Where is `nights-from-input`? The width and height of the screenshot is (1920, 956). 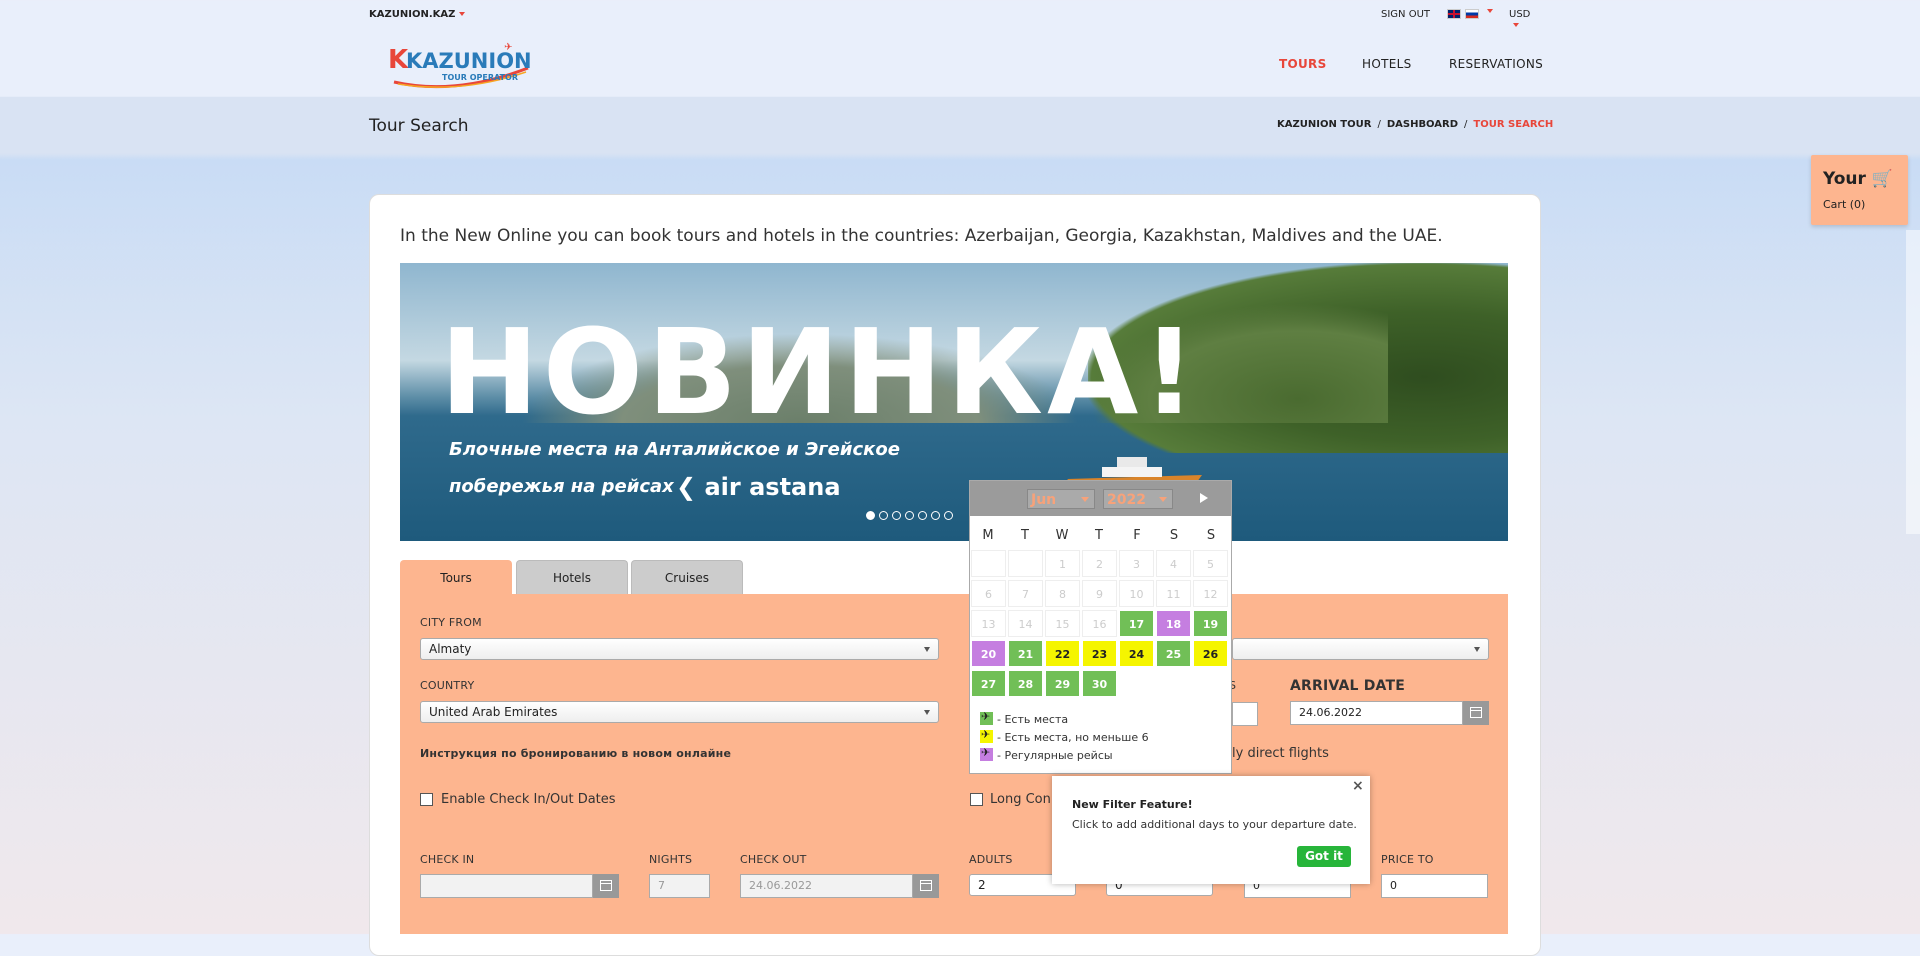
nights-from-input is located at coordinates (1245, 714).